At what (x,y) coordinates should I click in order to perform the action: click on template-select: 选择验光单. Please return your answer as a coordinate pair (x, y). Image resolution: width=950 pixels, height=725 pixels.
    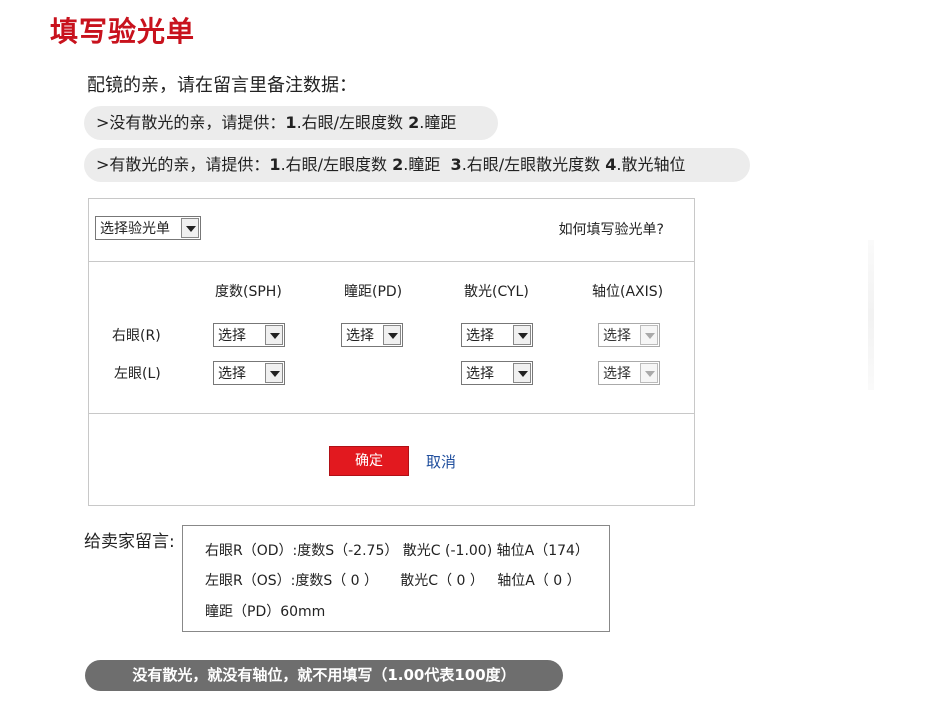
    Looking at the image, I should click on (148, 228).